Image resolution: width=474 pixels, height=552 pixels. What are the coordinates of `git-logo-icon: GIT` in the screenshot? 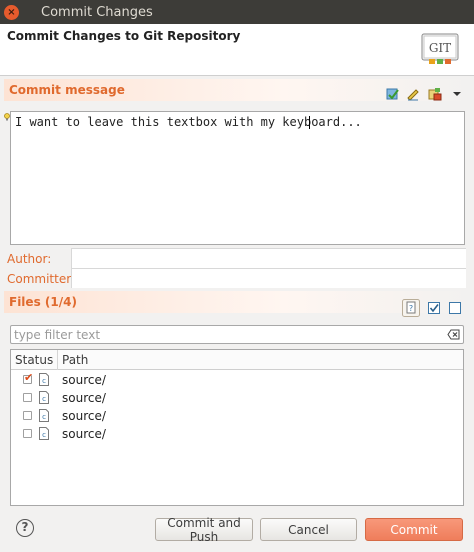 It's located at (440, 48).